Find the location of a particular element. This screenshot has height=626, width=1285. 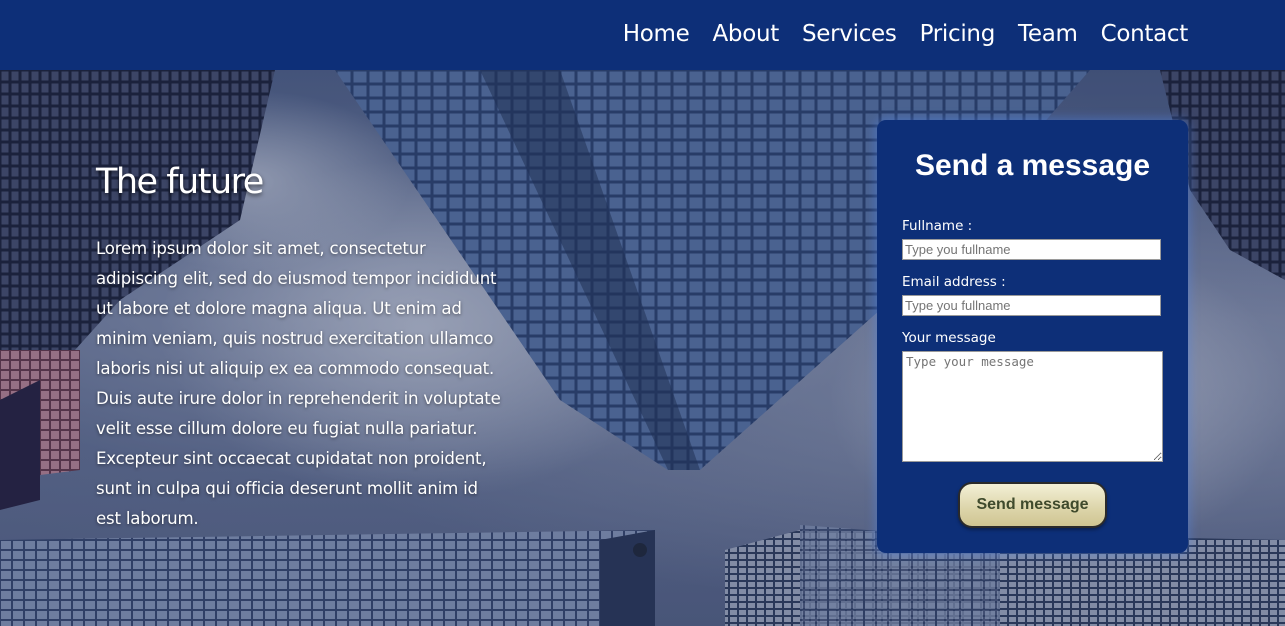

message-textarea is located at coordinates (1032, 406).